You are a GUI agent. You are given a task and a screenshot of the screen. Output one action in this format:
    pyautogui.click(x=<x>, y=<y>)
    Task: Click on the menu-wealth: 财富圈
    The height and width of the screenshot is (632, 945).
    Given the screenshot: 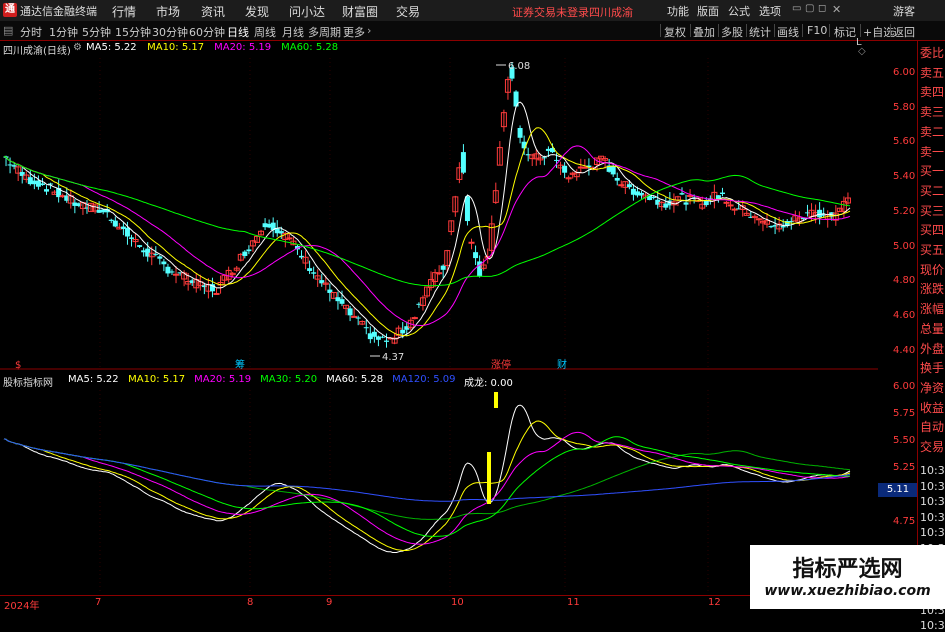 What is the action you would take?
    pyautogui.click(x=360, y=11)
    